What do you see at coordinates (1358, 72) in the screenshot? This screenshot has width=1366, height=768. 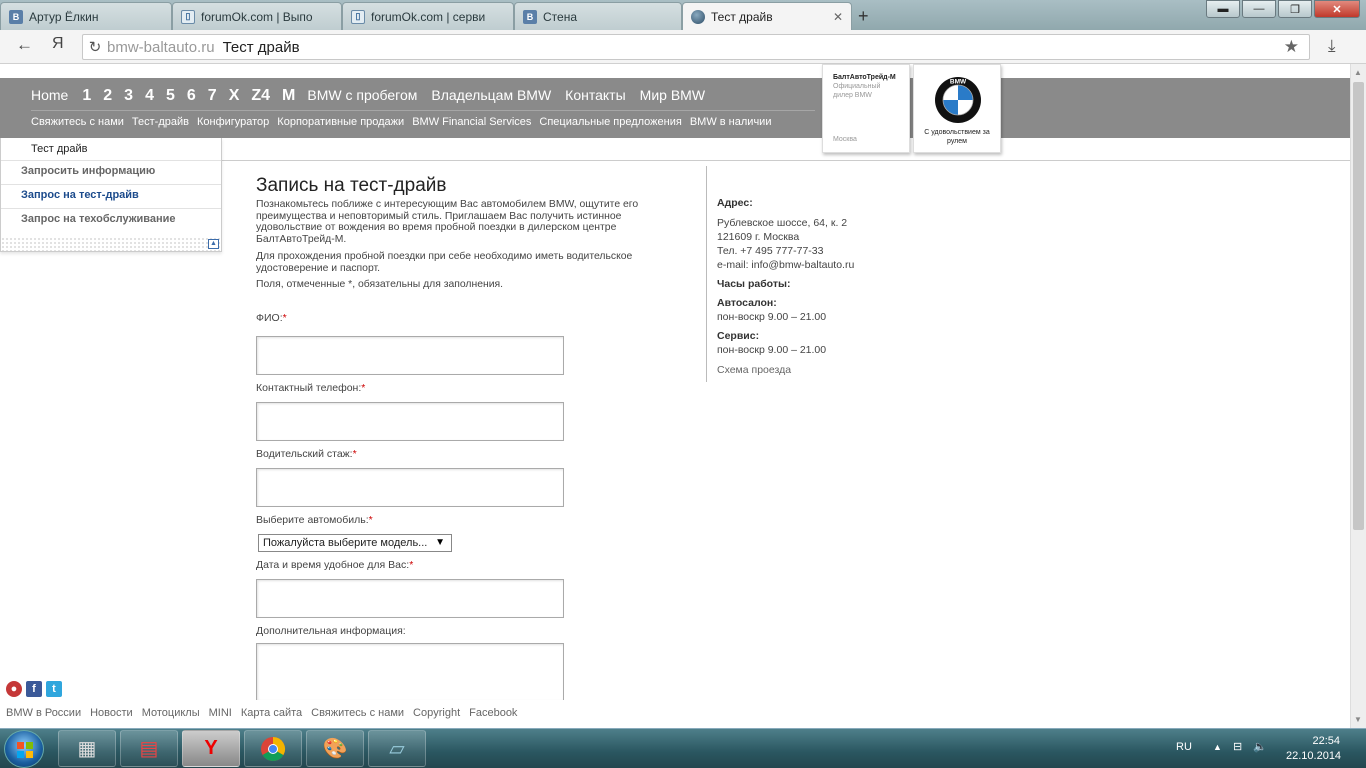 I see `scroll-up-icon: ▲` at bounding box center [1358, 72].